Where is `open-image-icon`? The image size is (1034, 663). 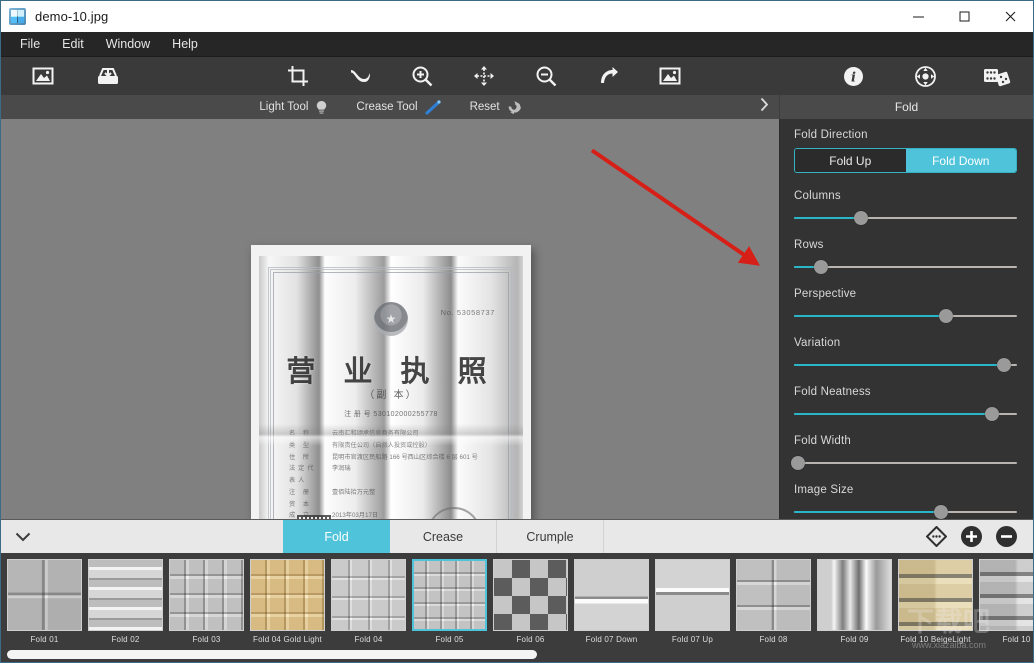 open-image-icon is located at coordinates (43, 76).